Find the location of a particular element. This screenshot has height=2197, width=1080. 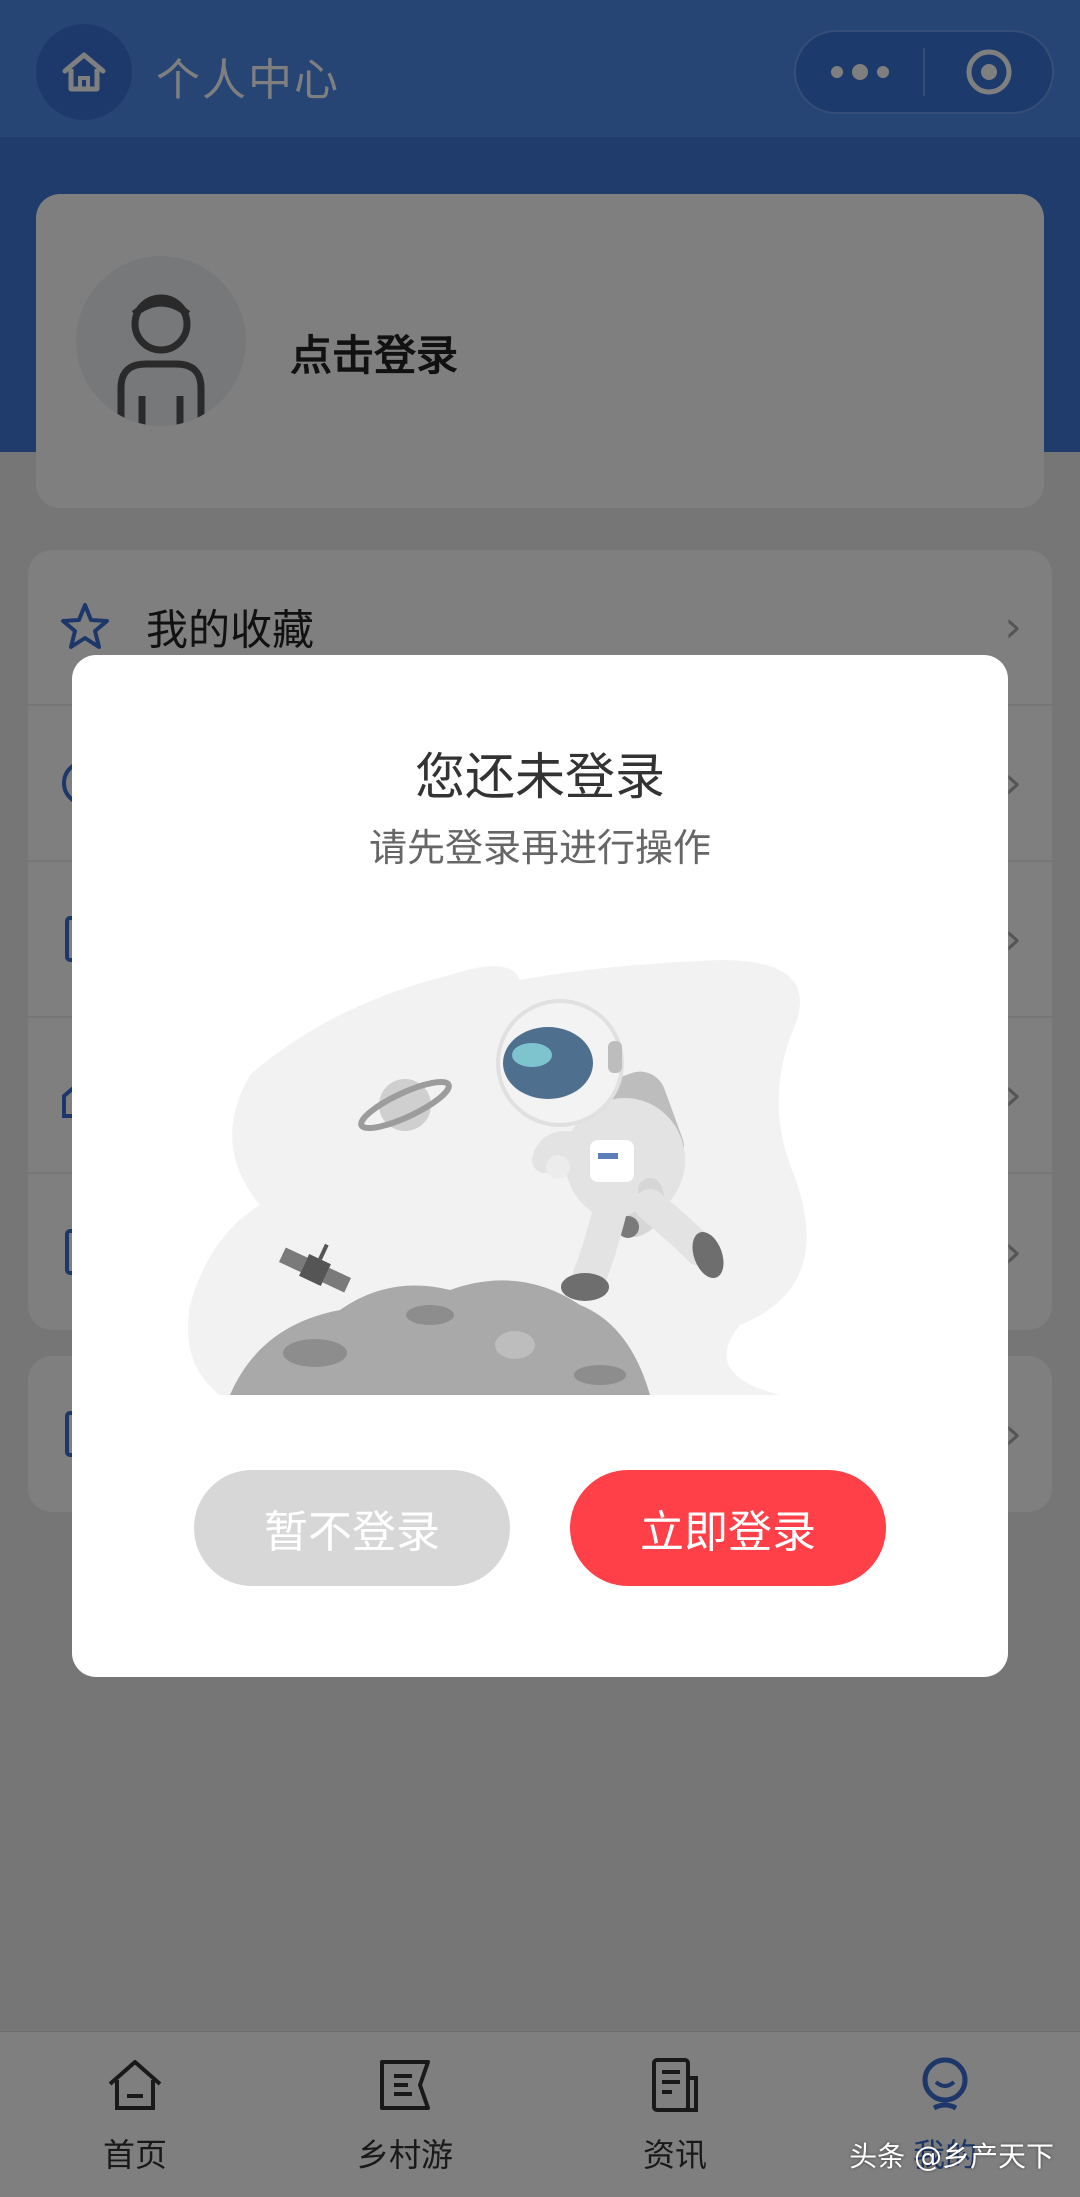

skip-login-button: 暂不登录 is located at coordinates (352, 1528).